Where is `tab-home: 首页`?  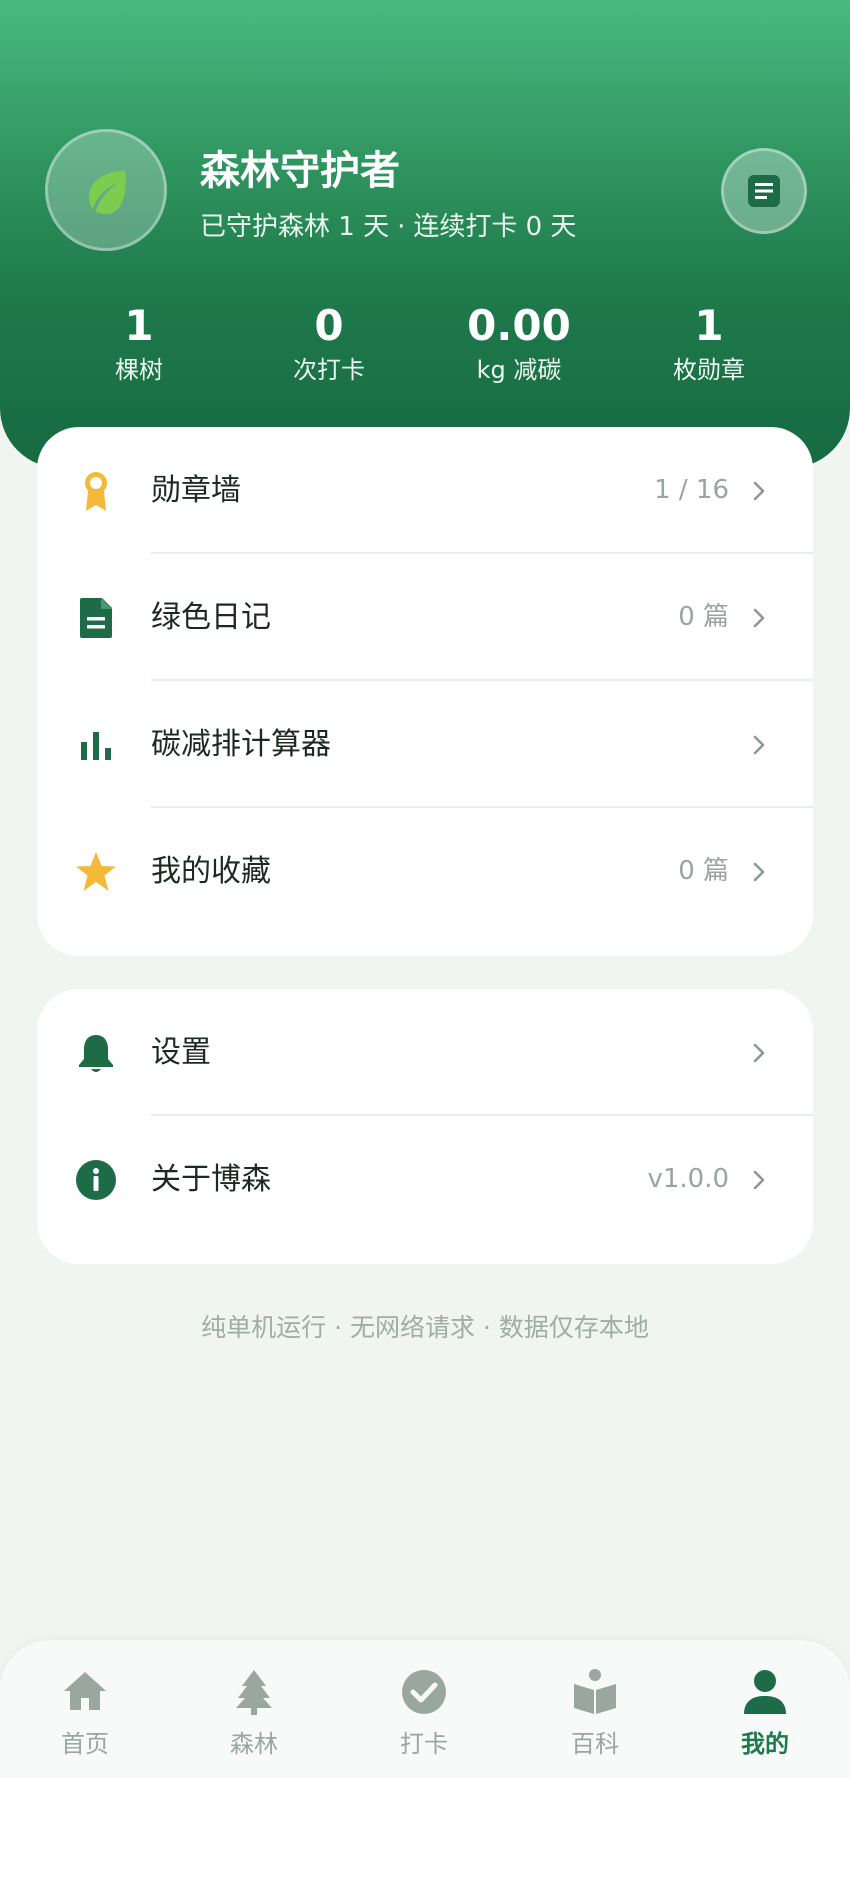 tab-home: 首页 is located at coordinates (85, 1713).